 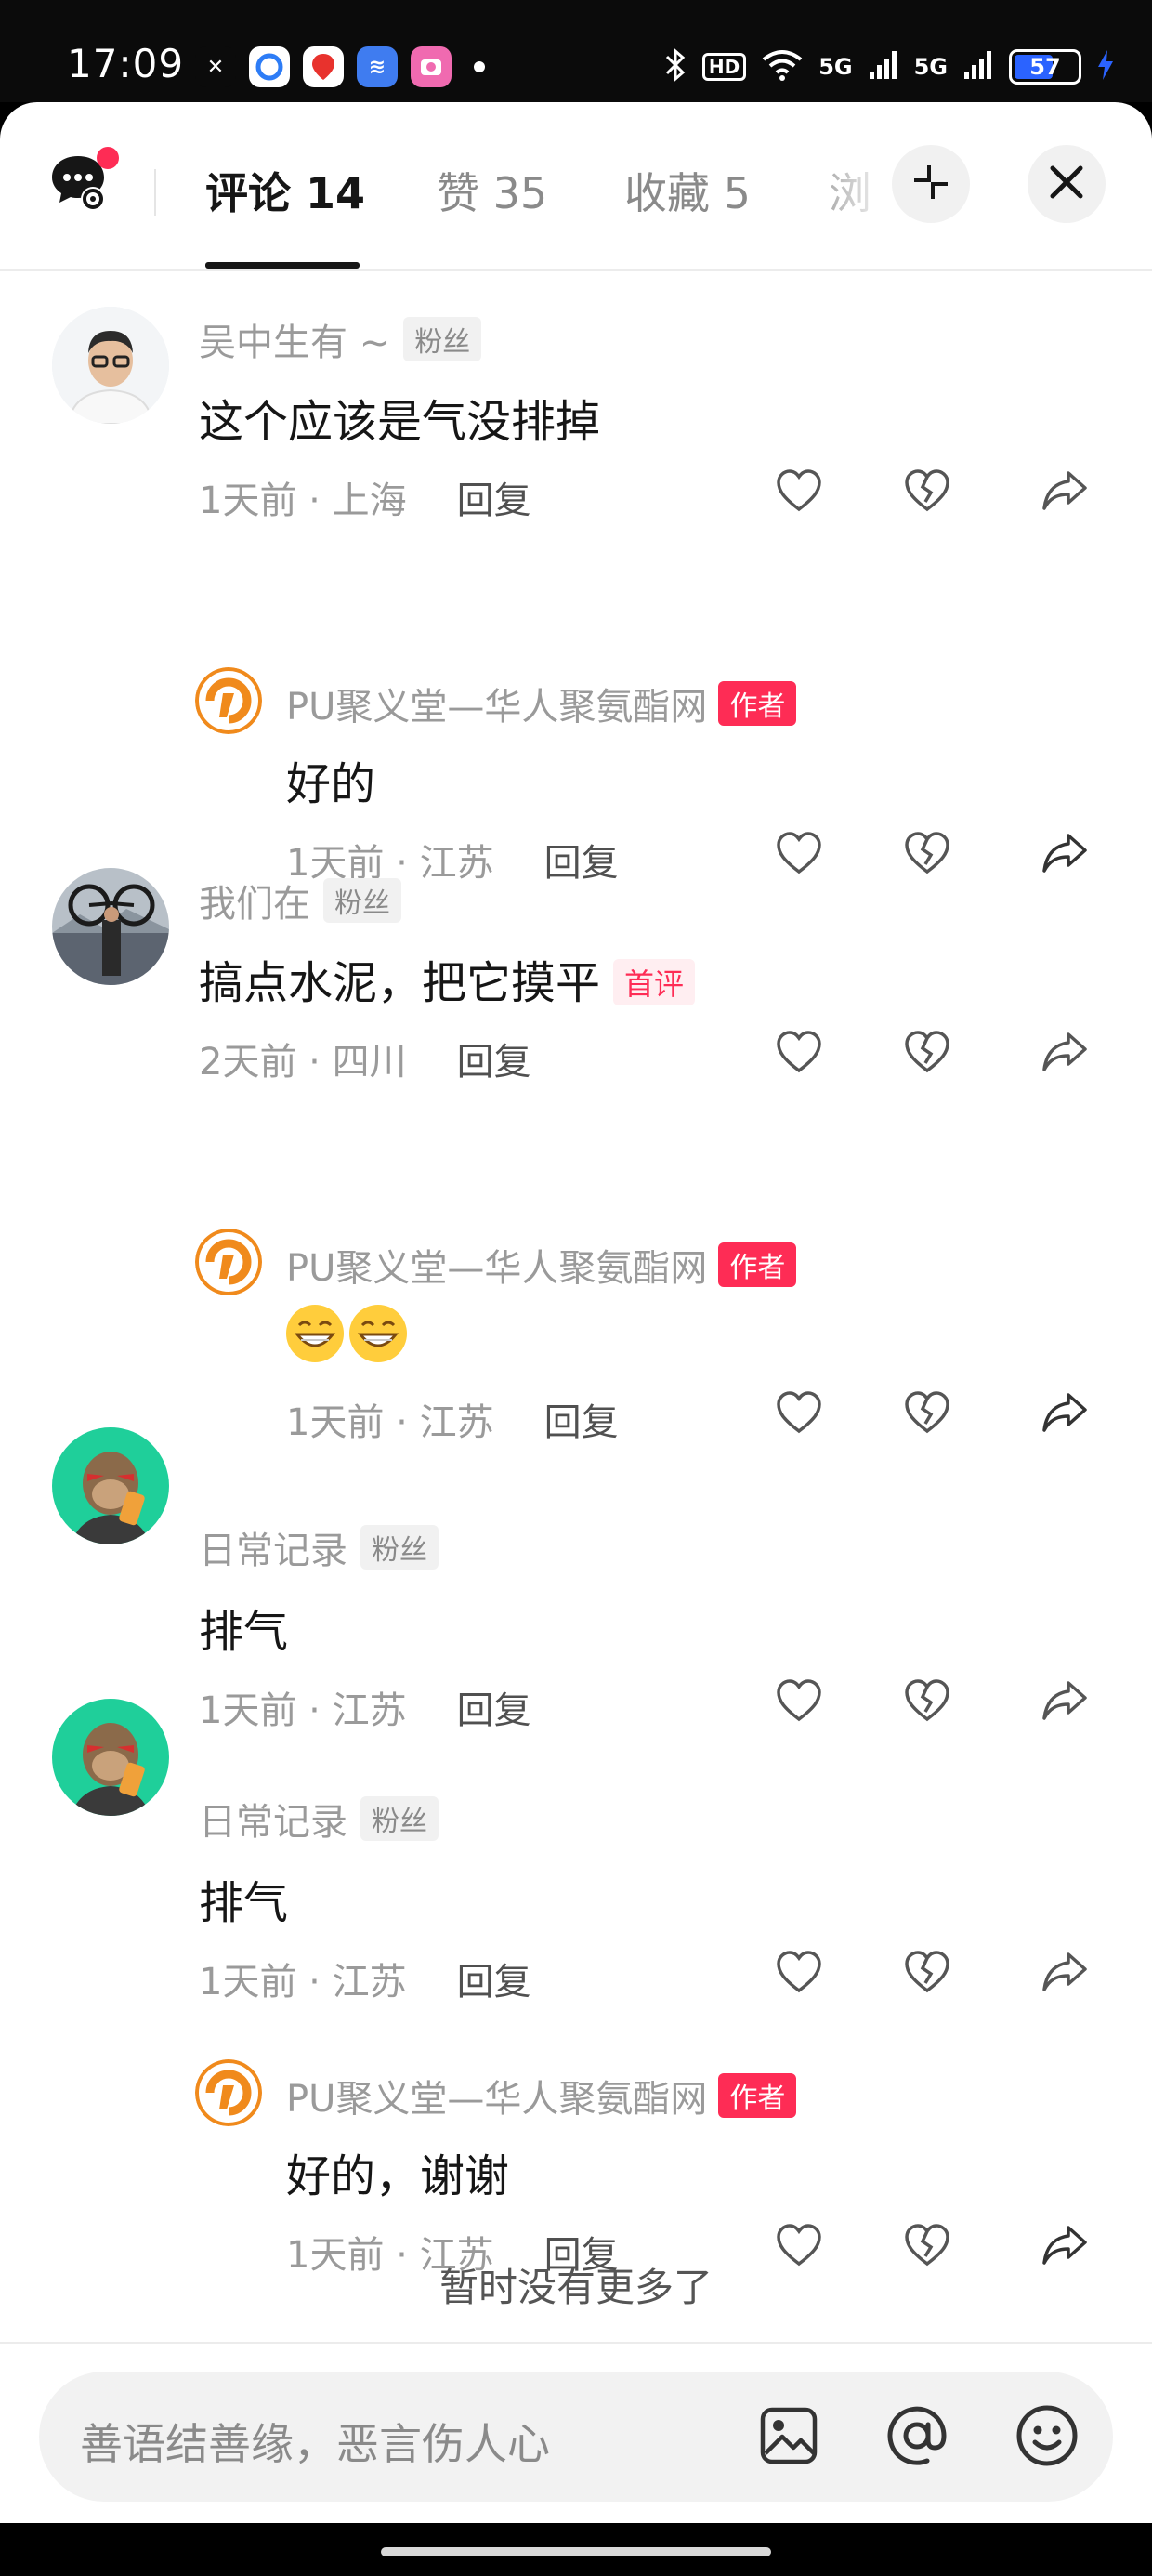 I want to click on network-type-1: 5G, so click(x=835, y=67).